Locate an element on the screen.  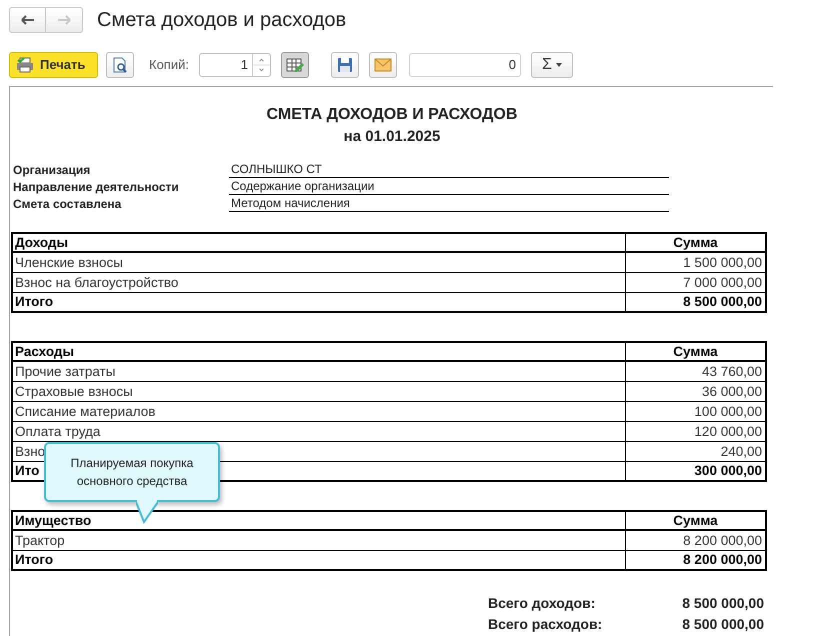
field-label: Организация is located at coordinates (52, 170).